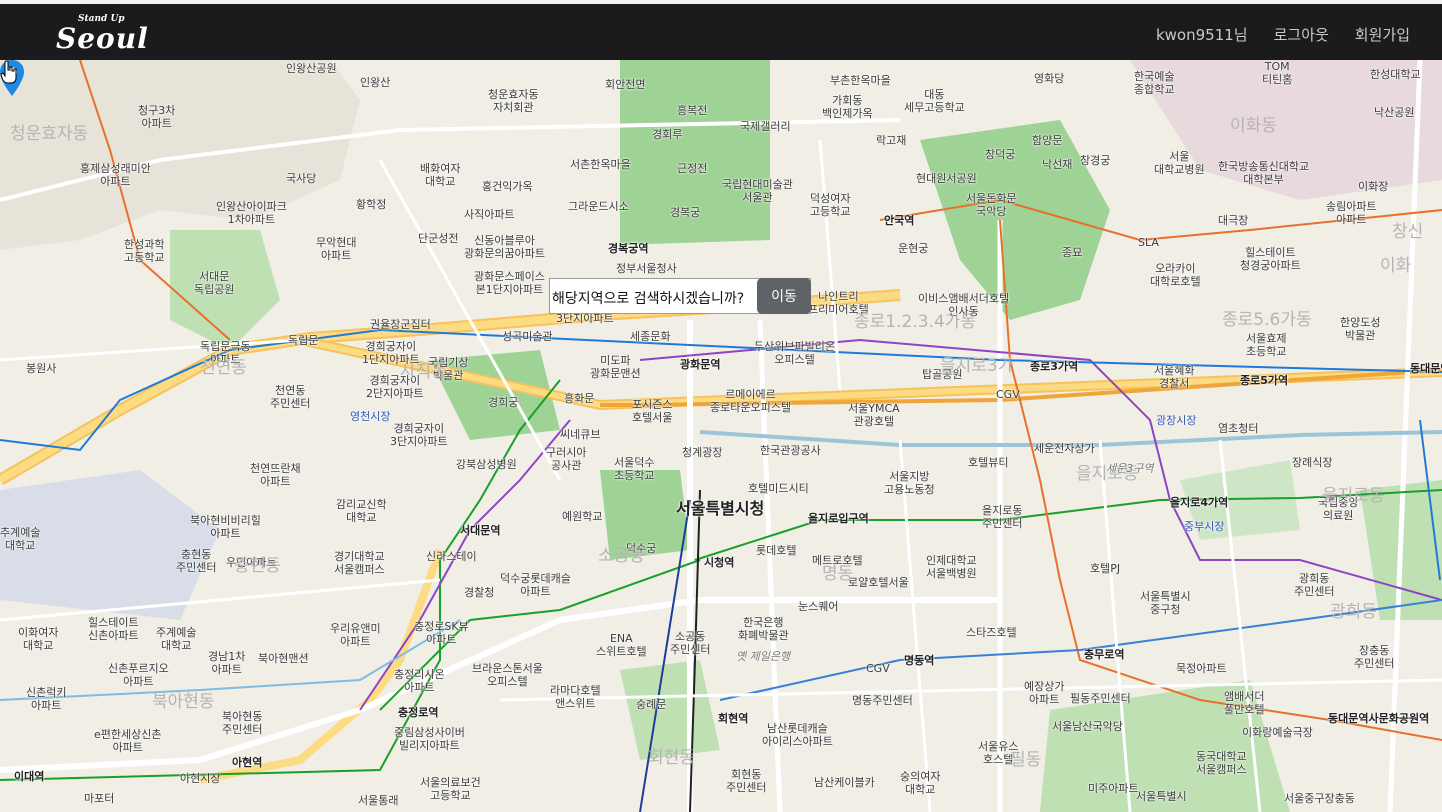 The height and width of the screenshot is (812, 1442). I want to click on map-label-landmark: 충정로SK뷰 아파트, so click(441, 633).